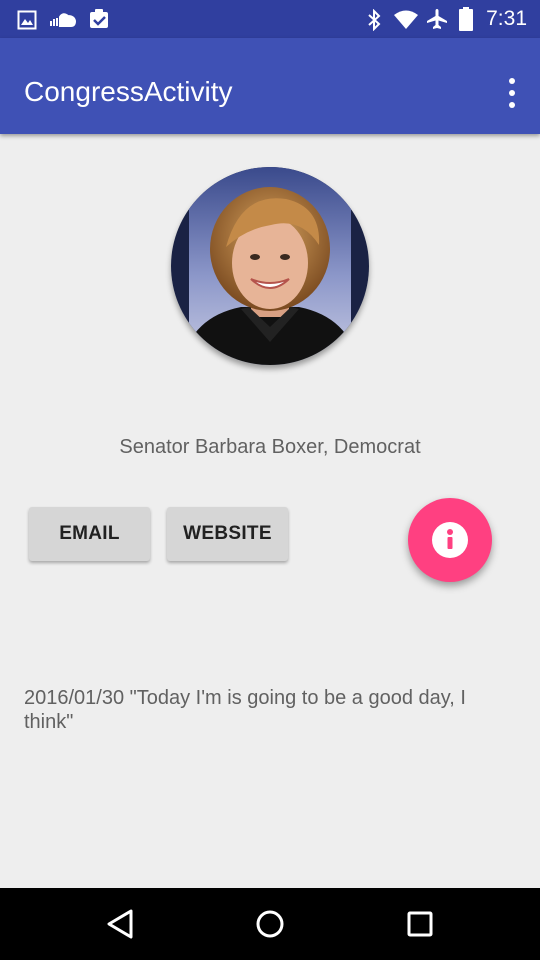 Image resolution: width=540 pixels, height=960 pixels. What do you see at coordinates (374, 20) in the screenshot?
I see `bluetooth-icon` at bounding box center [374, 20].